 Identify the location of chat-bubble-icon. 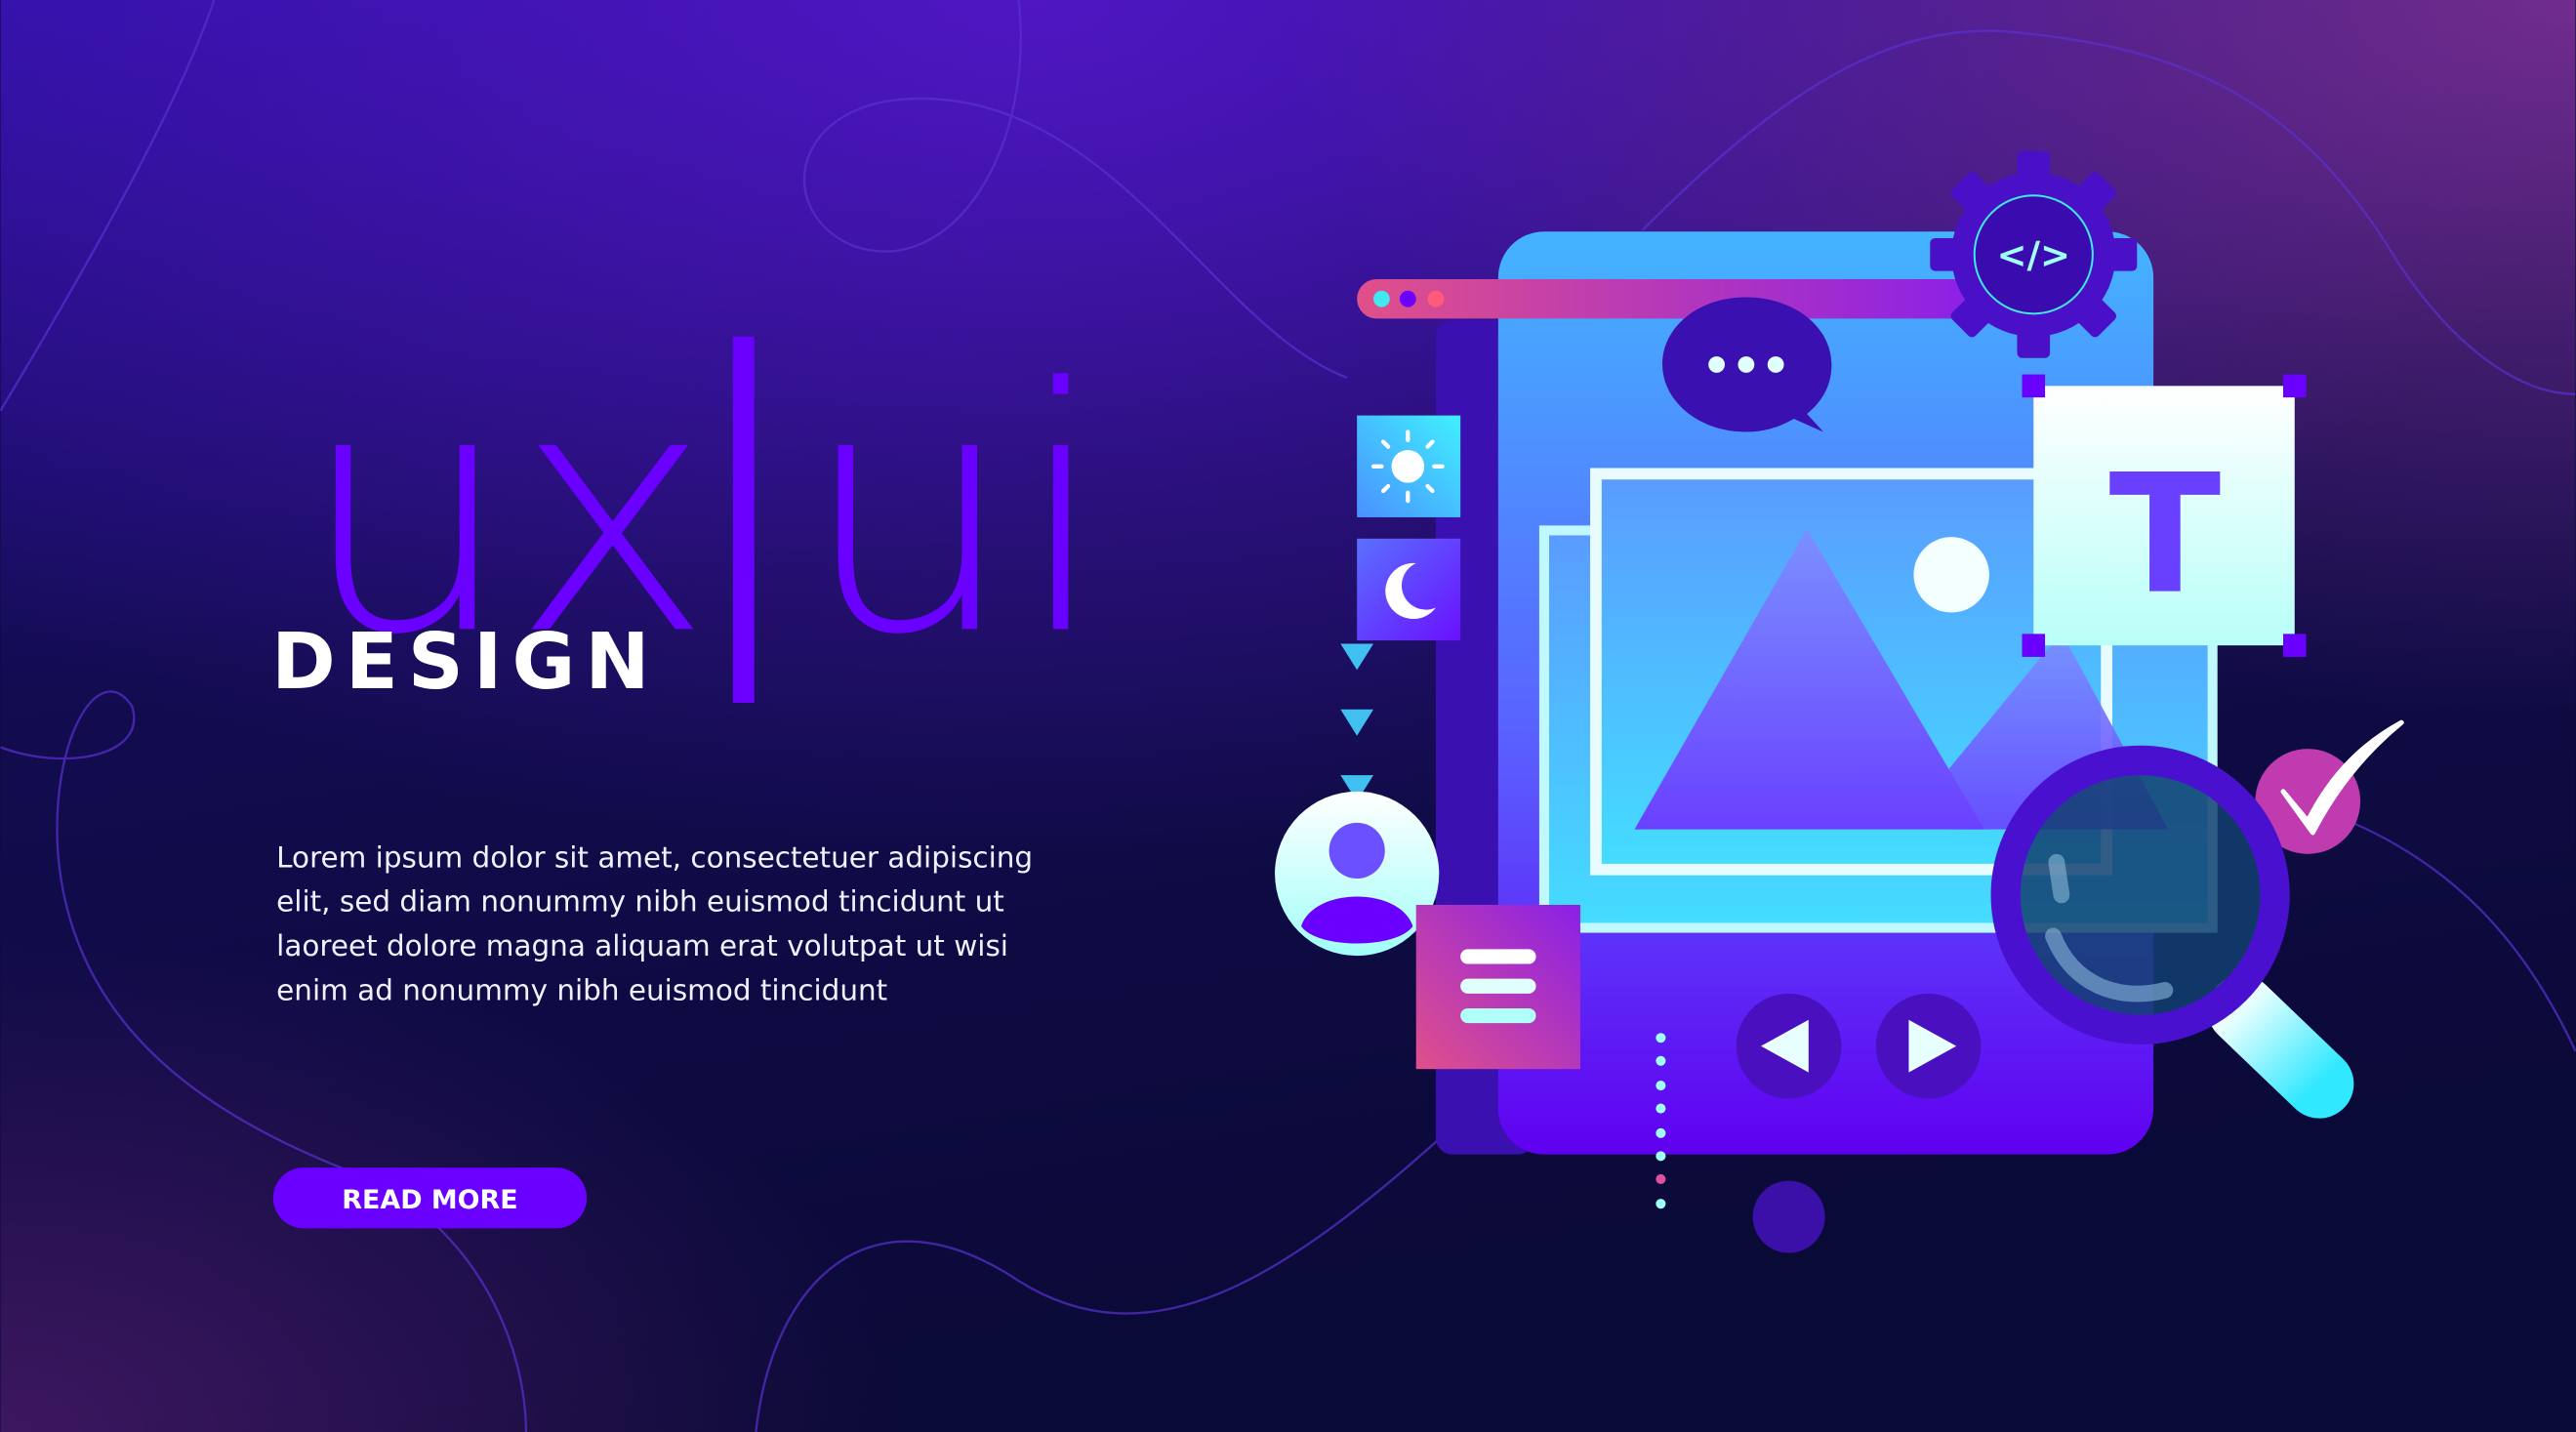
(1747, 364).